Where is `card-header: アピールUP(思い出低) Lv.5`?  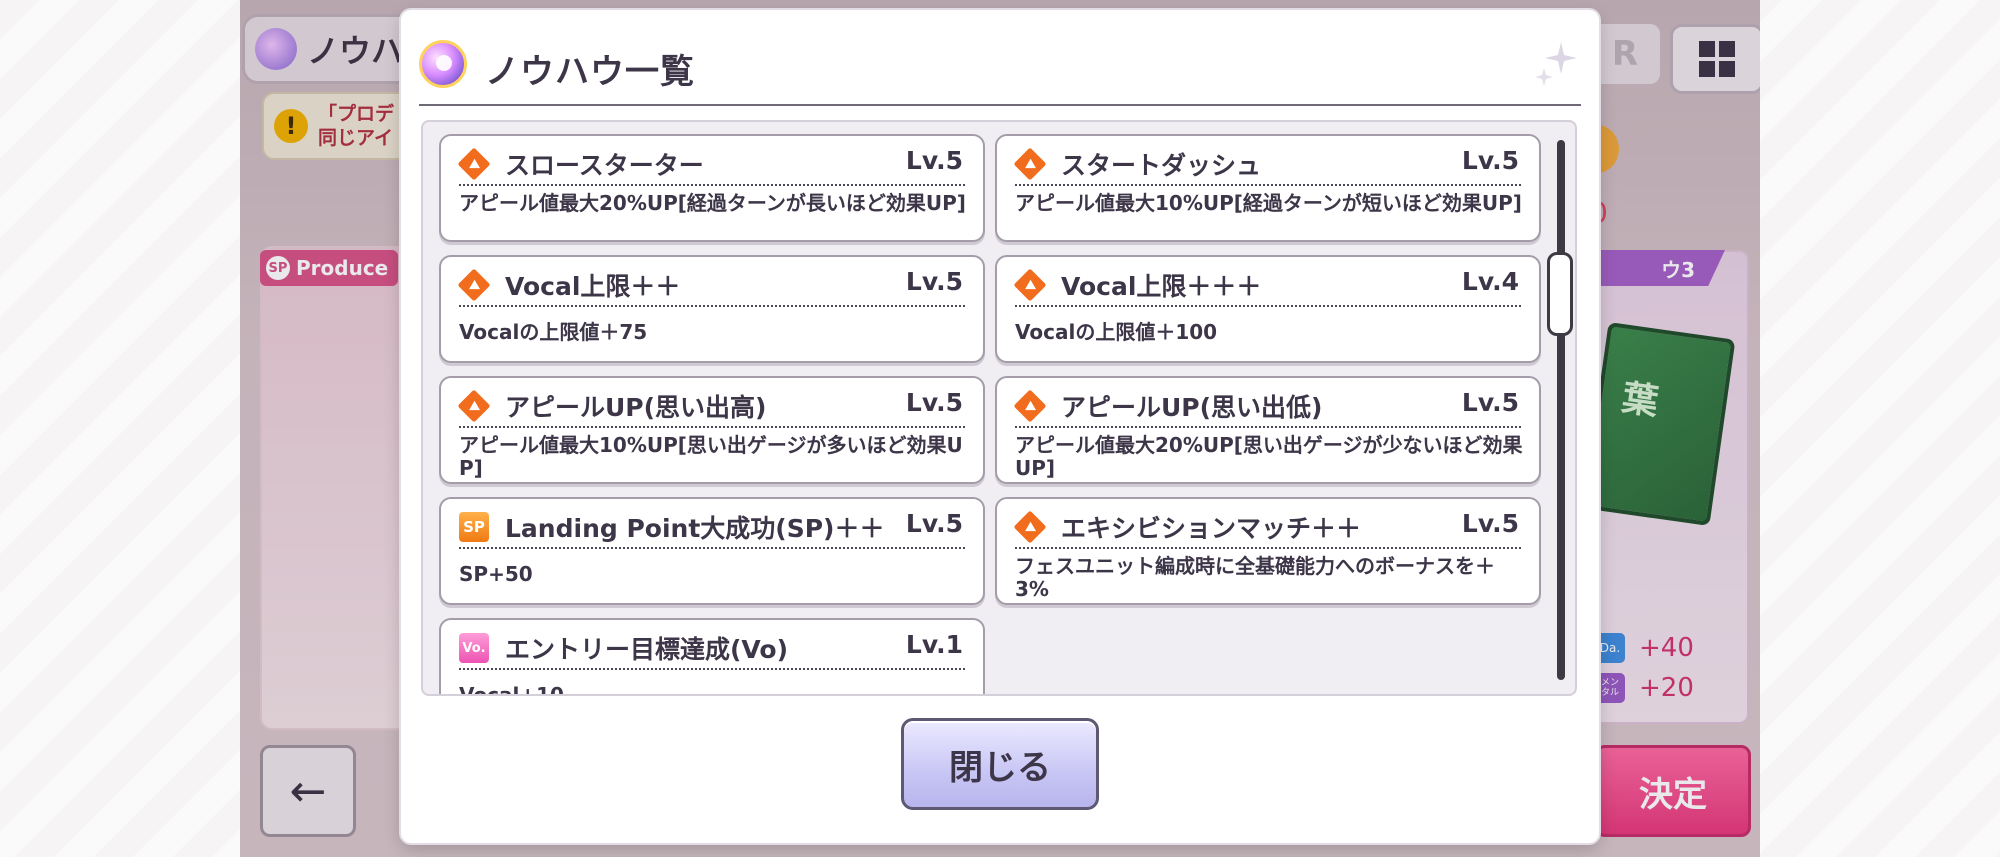
card-header: アピールUP(思い出低) Lv.5 is located at coordinates (1267, 407).